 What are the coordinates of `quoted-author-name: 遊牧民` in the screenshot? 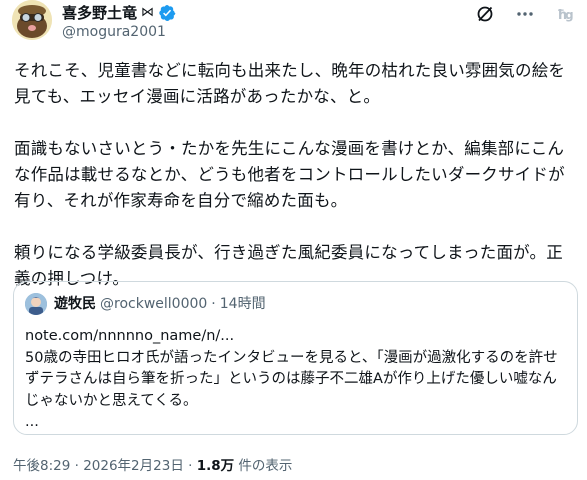 It's located at (75, 304).